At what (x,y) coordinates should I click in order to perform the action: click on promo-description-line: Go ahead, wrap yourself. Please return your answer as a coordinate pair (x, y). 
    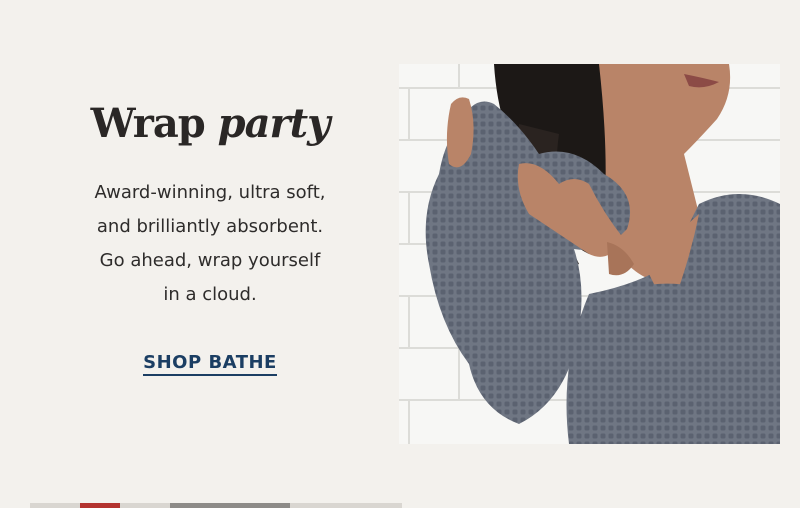
    Looking at the image, I should click on (210, 260).